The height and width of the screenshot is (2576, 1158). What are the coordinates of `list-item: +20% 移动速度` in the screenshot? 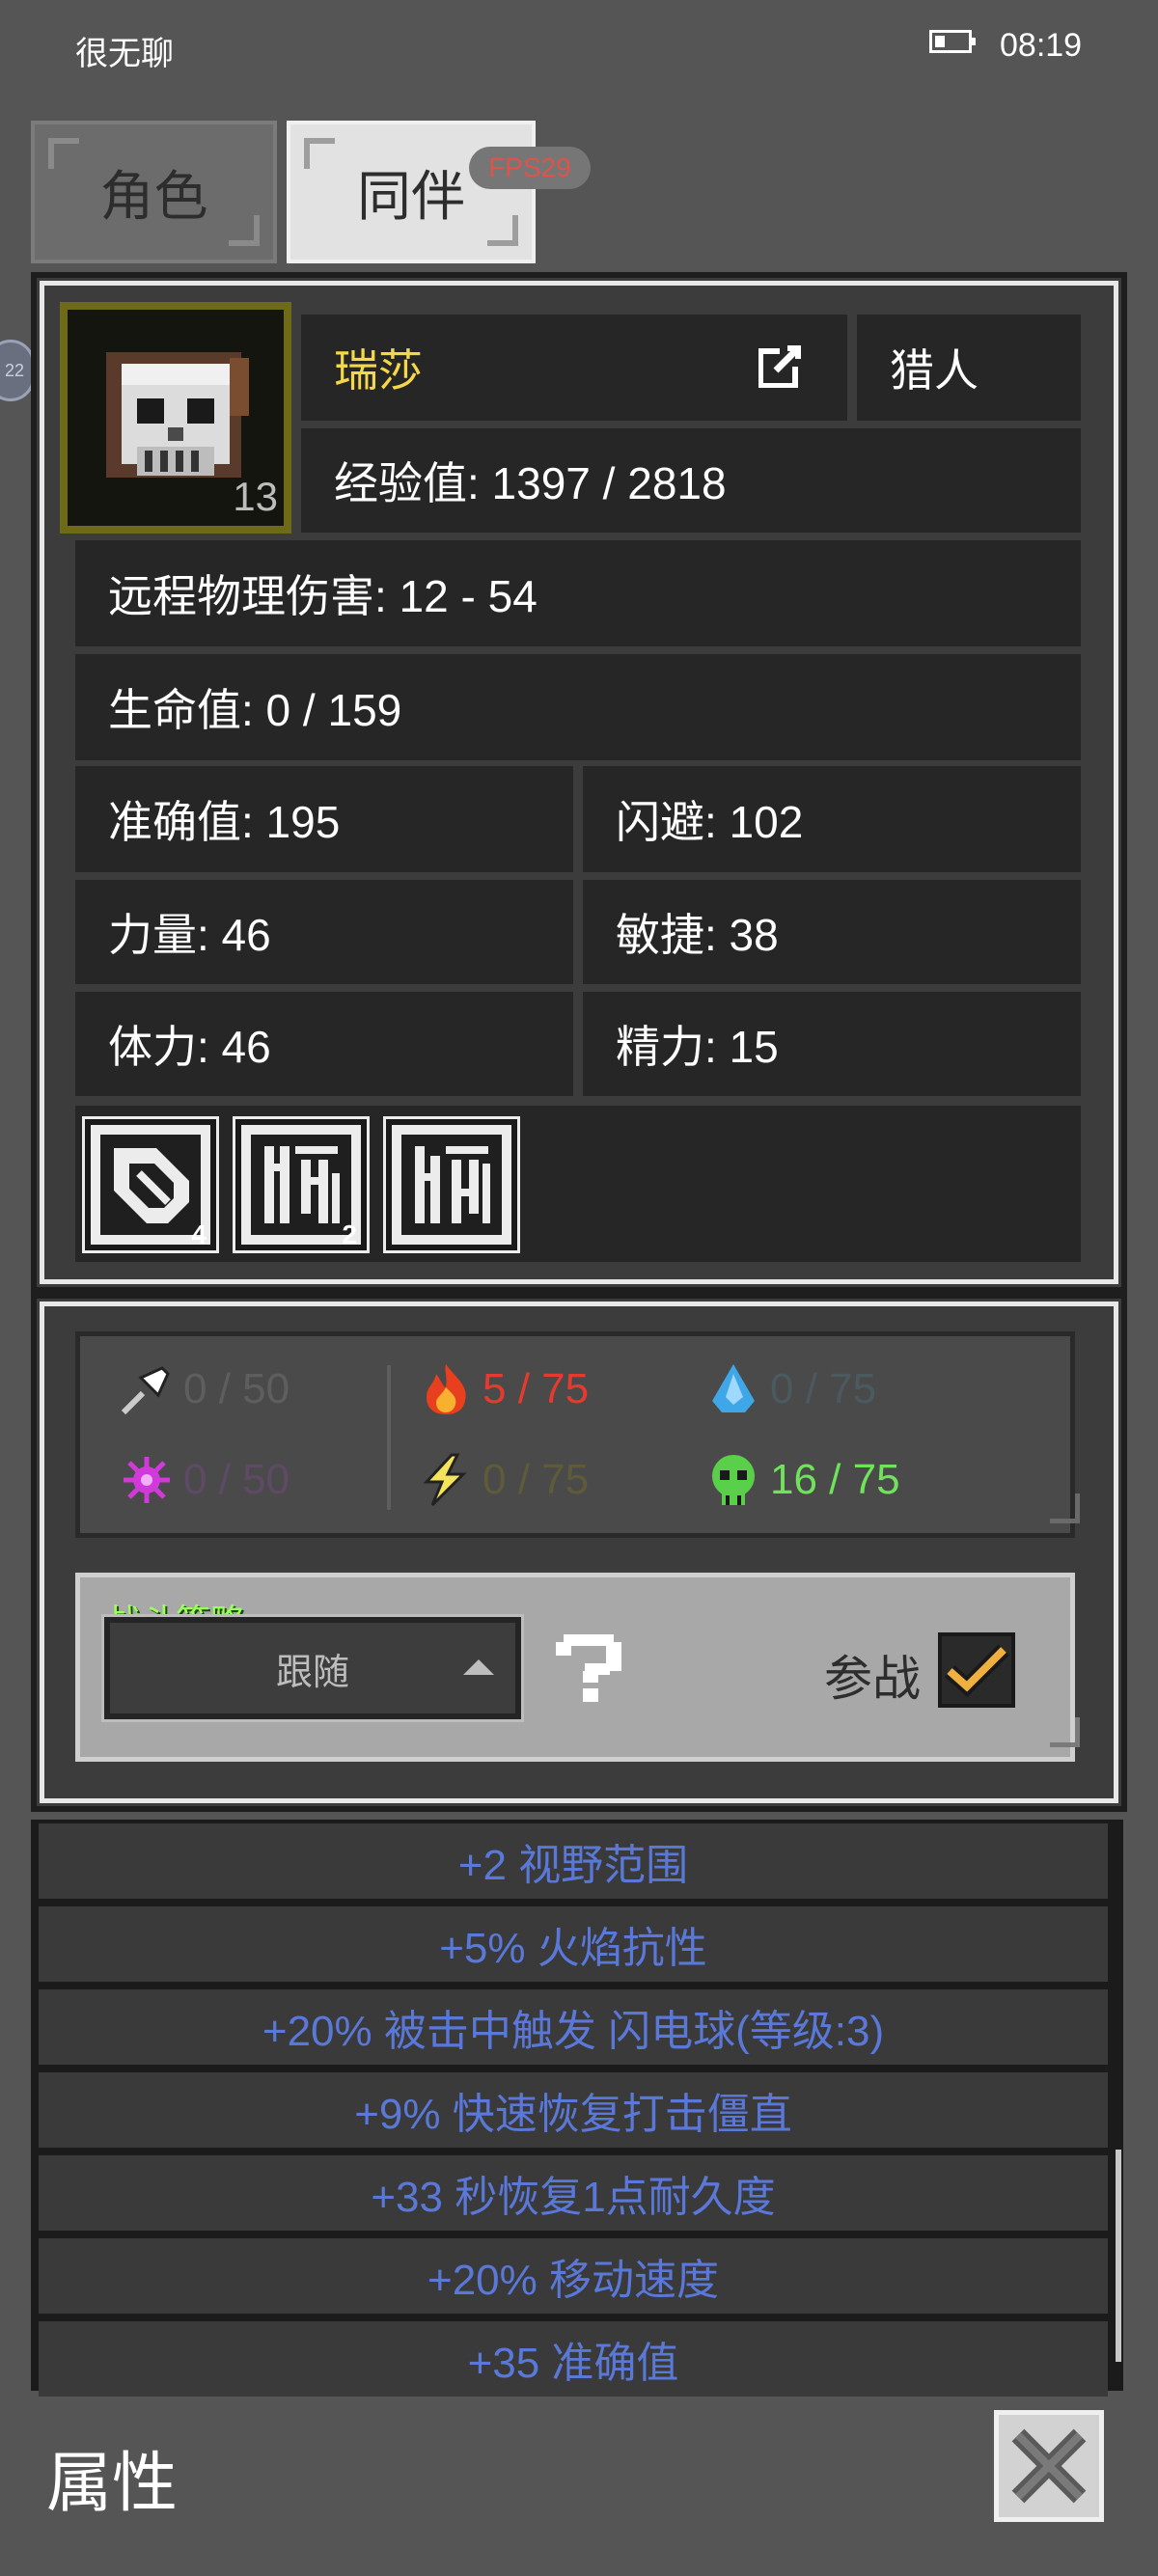 It's located at (573, 2276).